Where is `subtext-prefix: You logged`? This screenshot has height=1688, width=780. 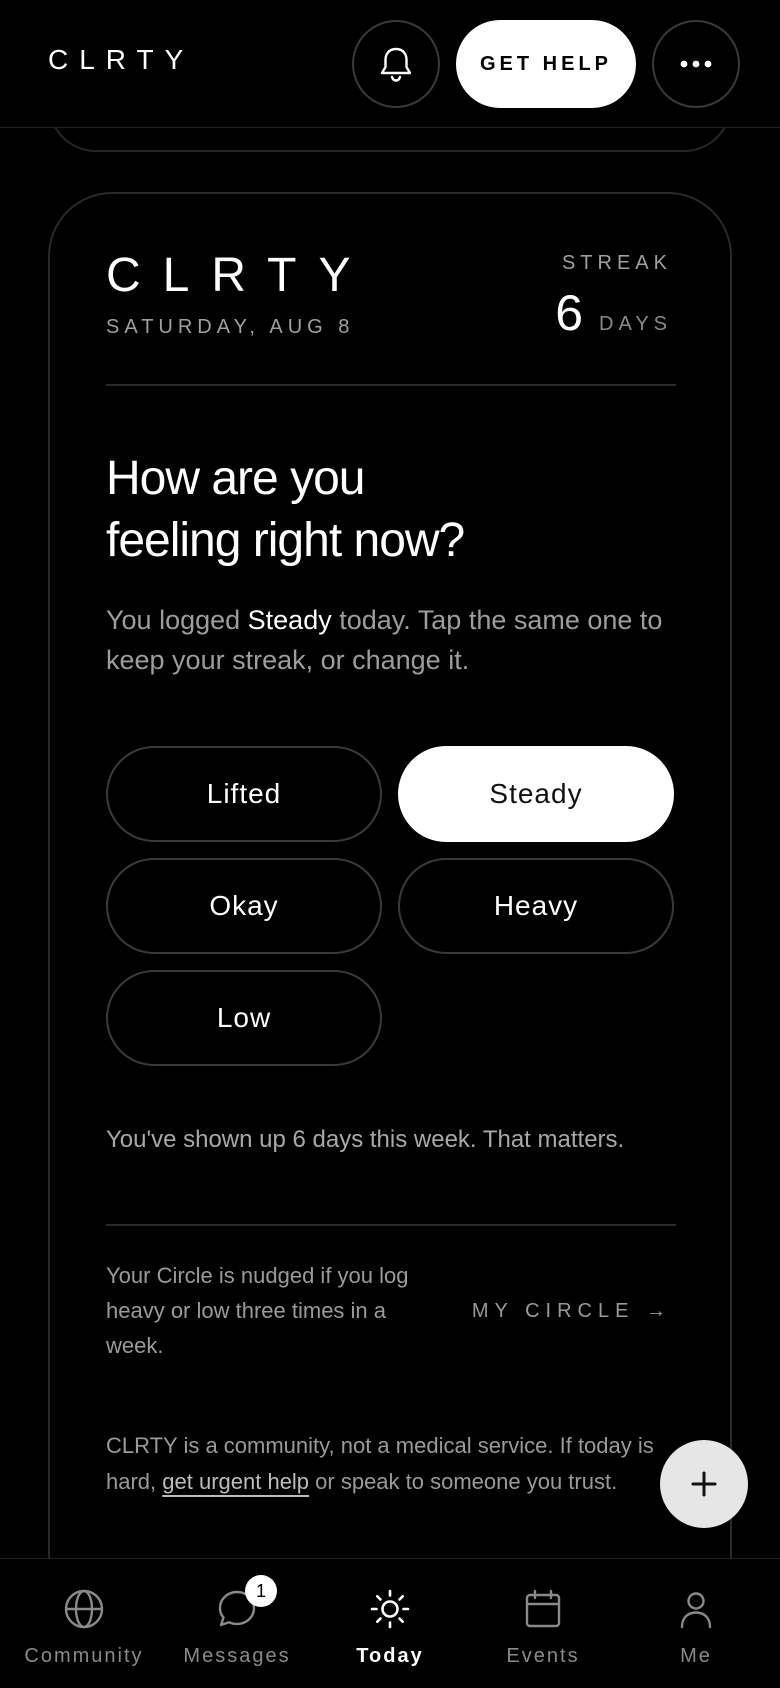
subtext-prefix: You logged is located at coordinates (177, 620).